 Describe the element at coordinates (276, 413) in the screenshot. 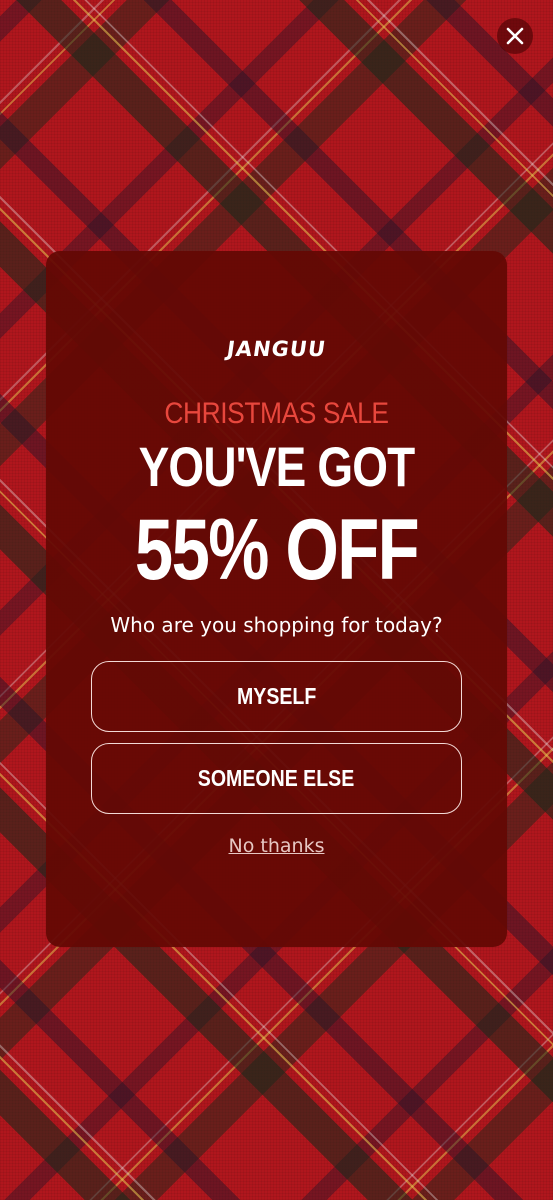

I see `sale-eyebrow: CHRISTMAS SALE` at that location.